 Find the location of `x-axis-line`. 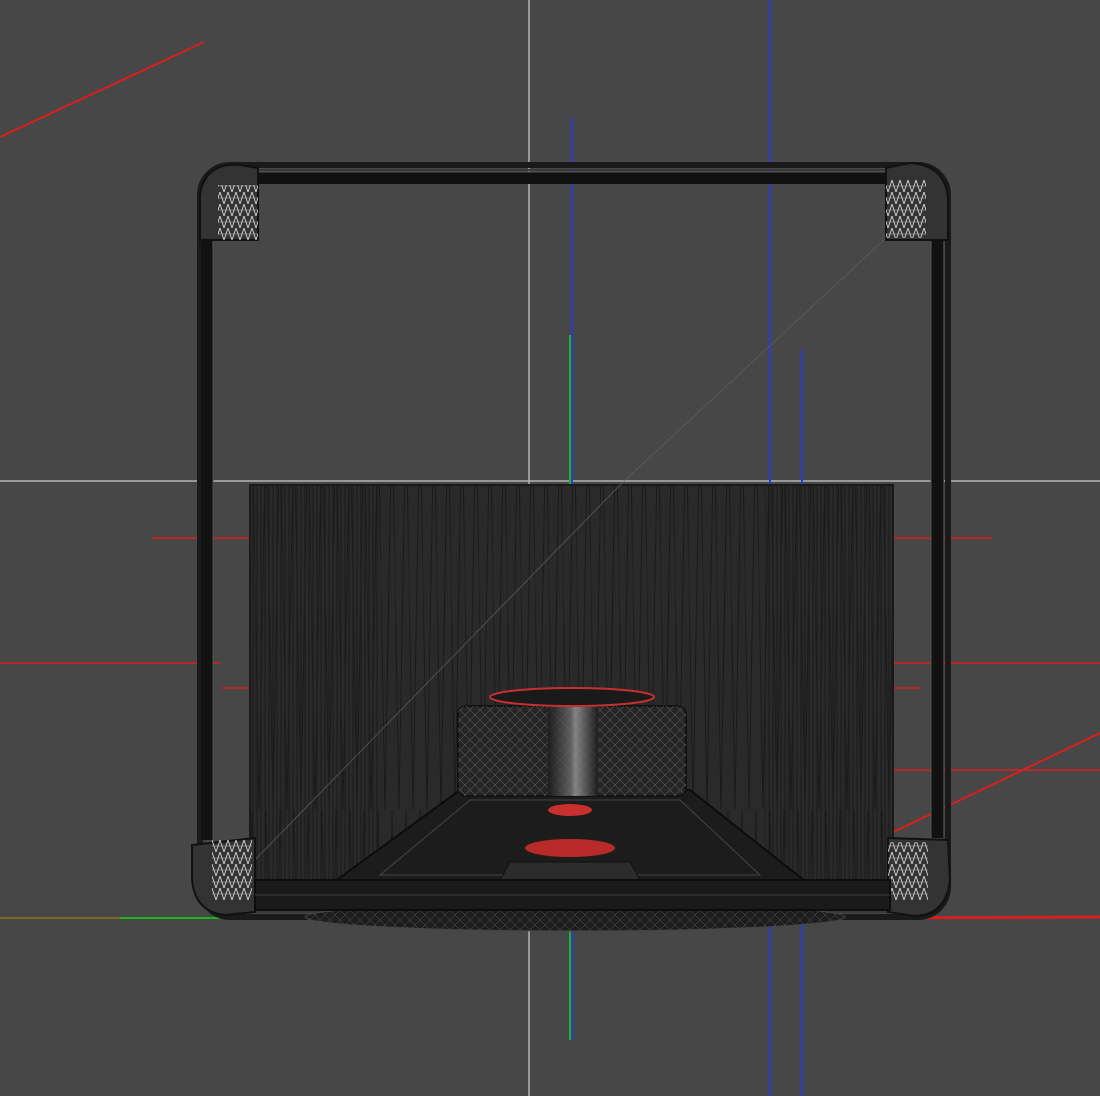

x-axis-line is located at coordinates (102, 89).